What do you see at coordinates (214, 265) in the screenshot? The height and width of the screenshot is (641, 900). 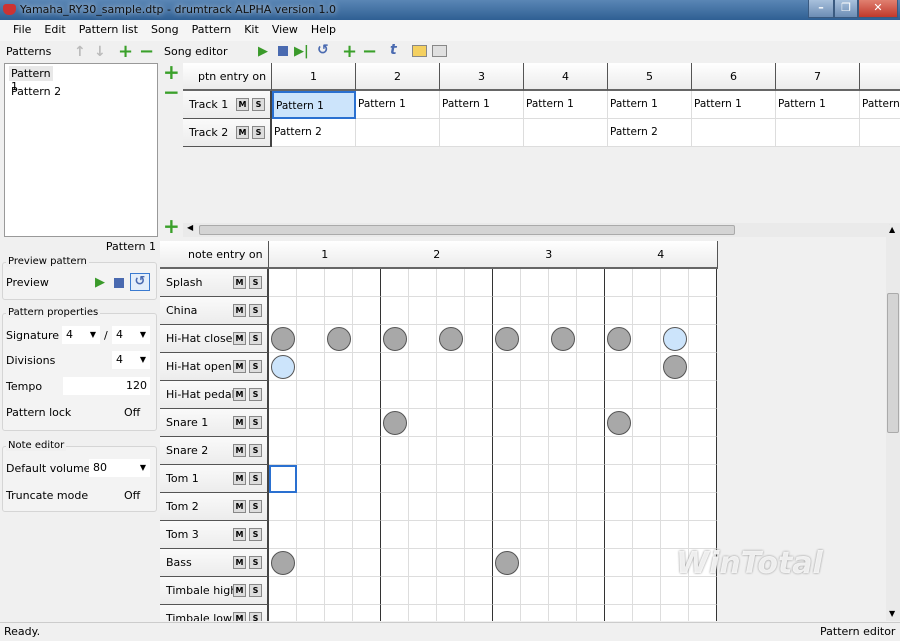 I see `note-entry-toggle: note entry on` at bounding box center [214, 265].